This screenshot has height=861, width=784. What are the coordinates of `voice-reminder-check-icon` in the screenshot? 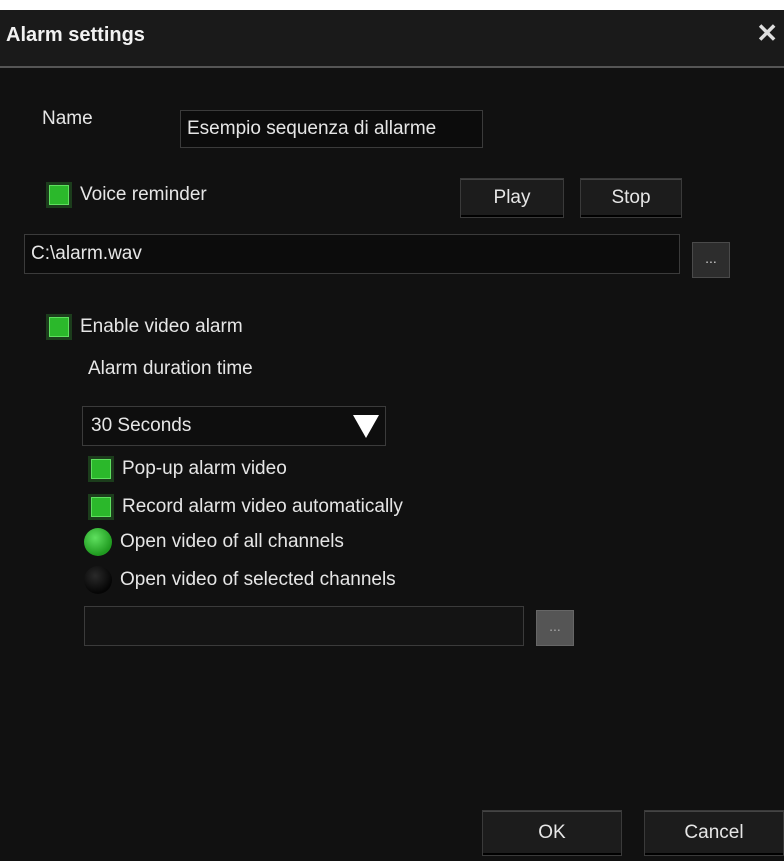 It's located at (59, 195).